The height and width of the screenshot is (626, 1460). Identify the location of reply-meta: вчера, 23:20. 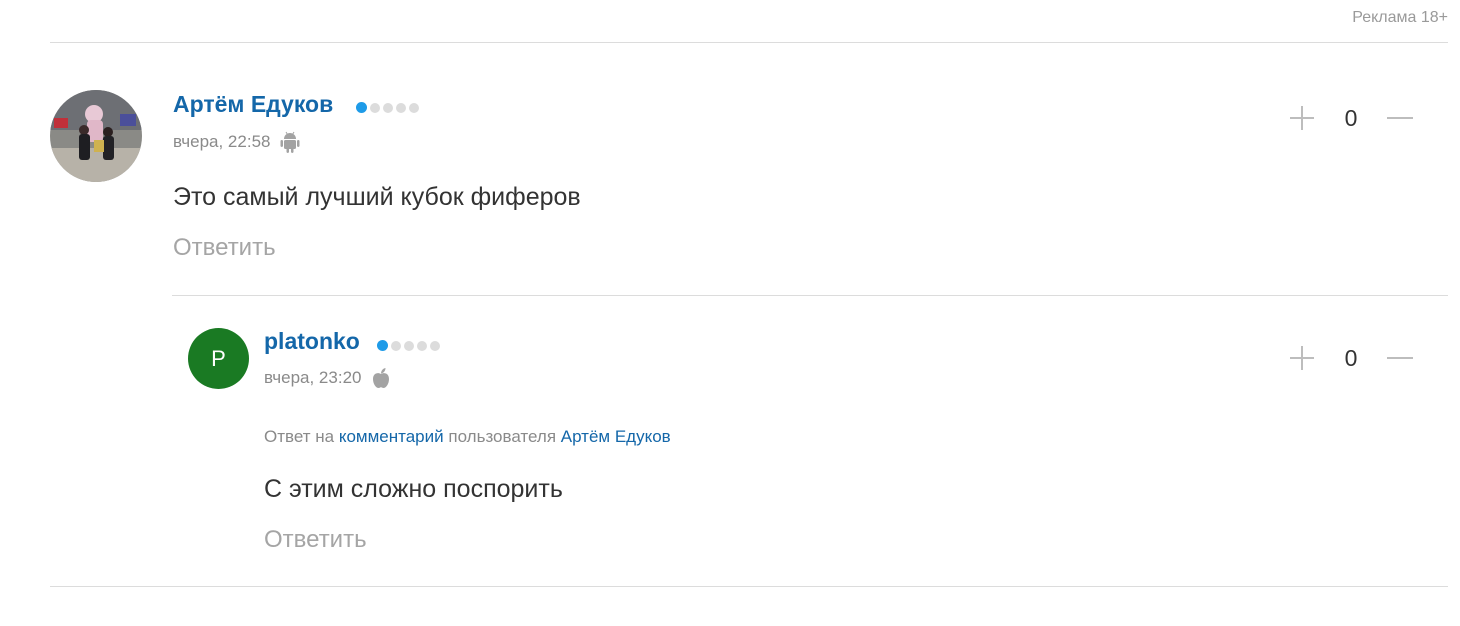
(327, 378).